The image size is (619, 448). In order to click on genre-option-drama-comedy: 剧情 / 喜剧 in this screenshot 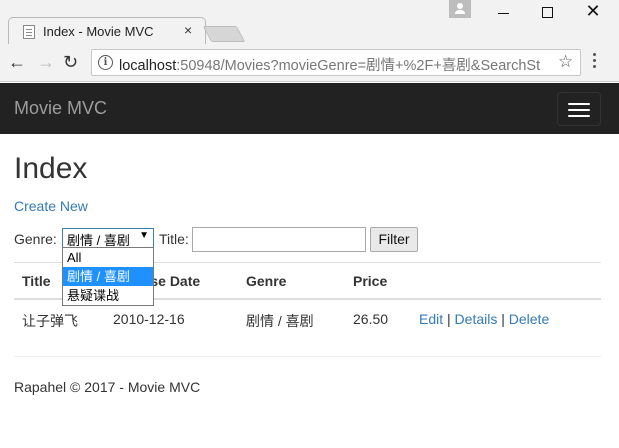, I will do `click(108, 276)`.